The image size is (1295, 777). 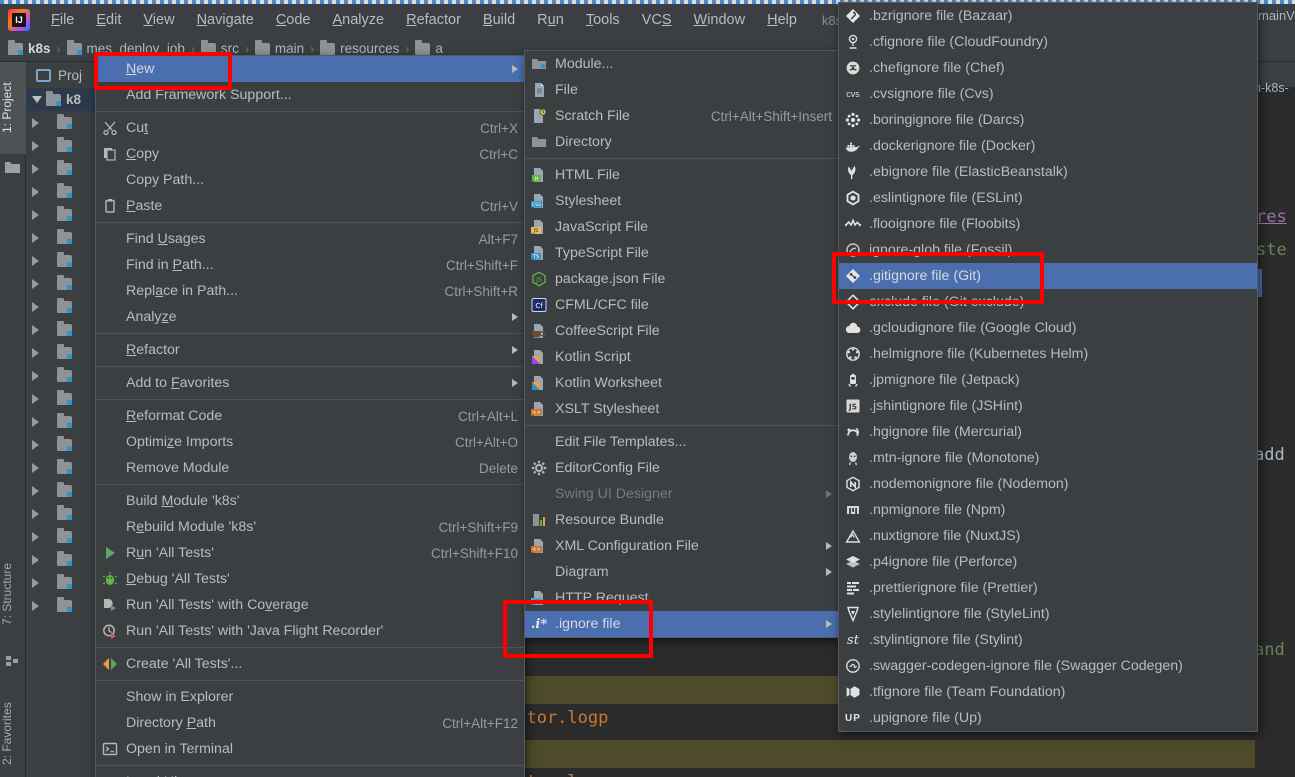 I want to click on ignore-submenu-item-cfignore-file-cloudfoundry: .cfignore file (CloudFoundry), so click(x=1048, y=42).